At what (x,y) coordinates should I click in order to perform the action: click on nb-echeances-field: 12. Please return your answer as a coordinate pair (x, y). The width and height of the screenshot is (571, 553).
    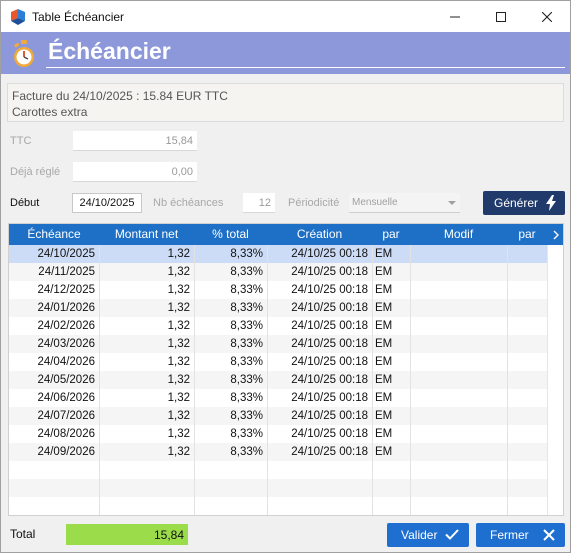
    Looking at the image, I should click on (259, 203).